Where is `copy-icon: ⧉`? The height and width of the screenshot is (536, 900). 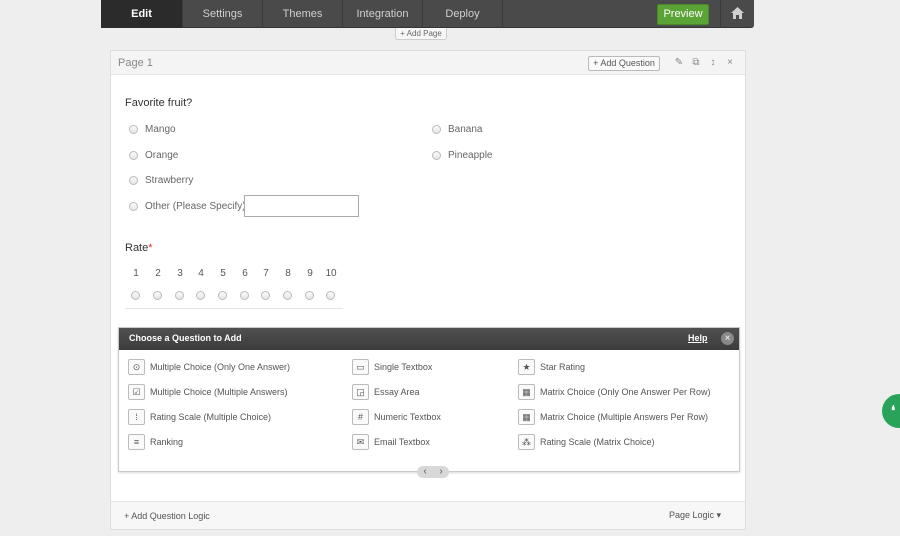 copy-icon: ⧉ is located at coordinates (696, 63).